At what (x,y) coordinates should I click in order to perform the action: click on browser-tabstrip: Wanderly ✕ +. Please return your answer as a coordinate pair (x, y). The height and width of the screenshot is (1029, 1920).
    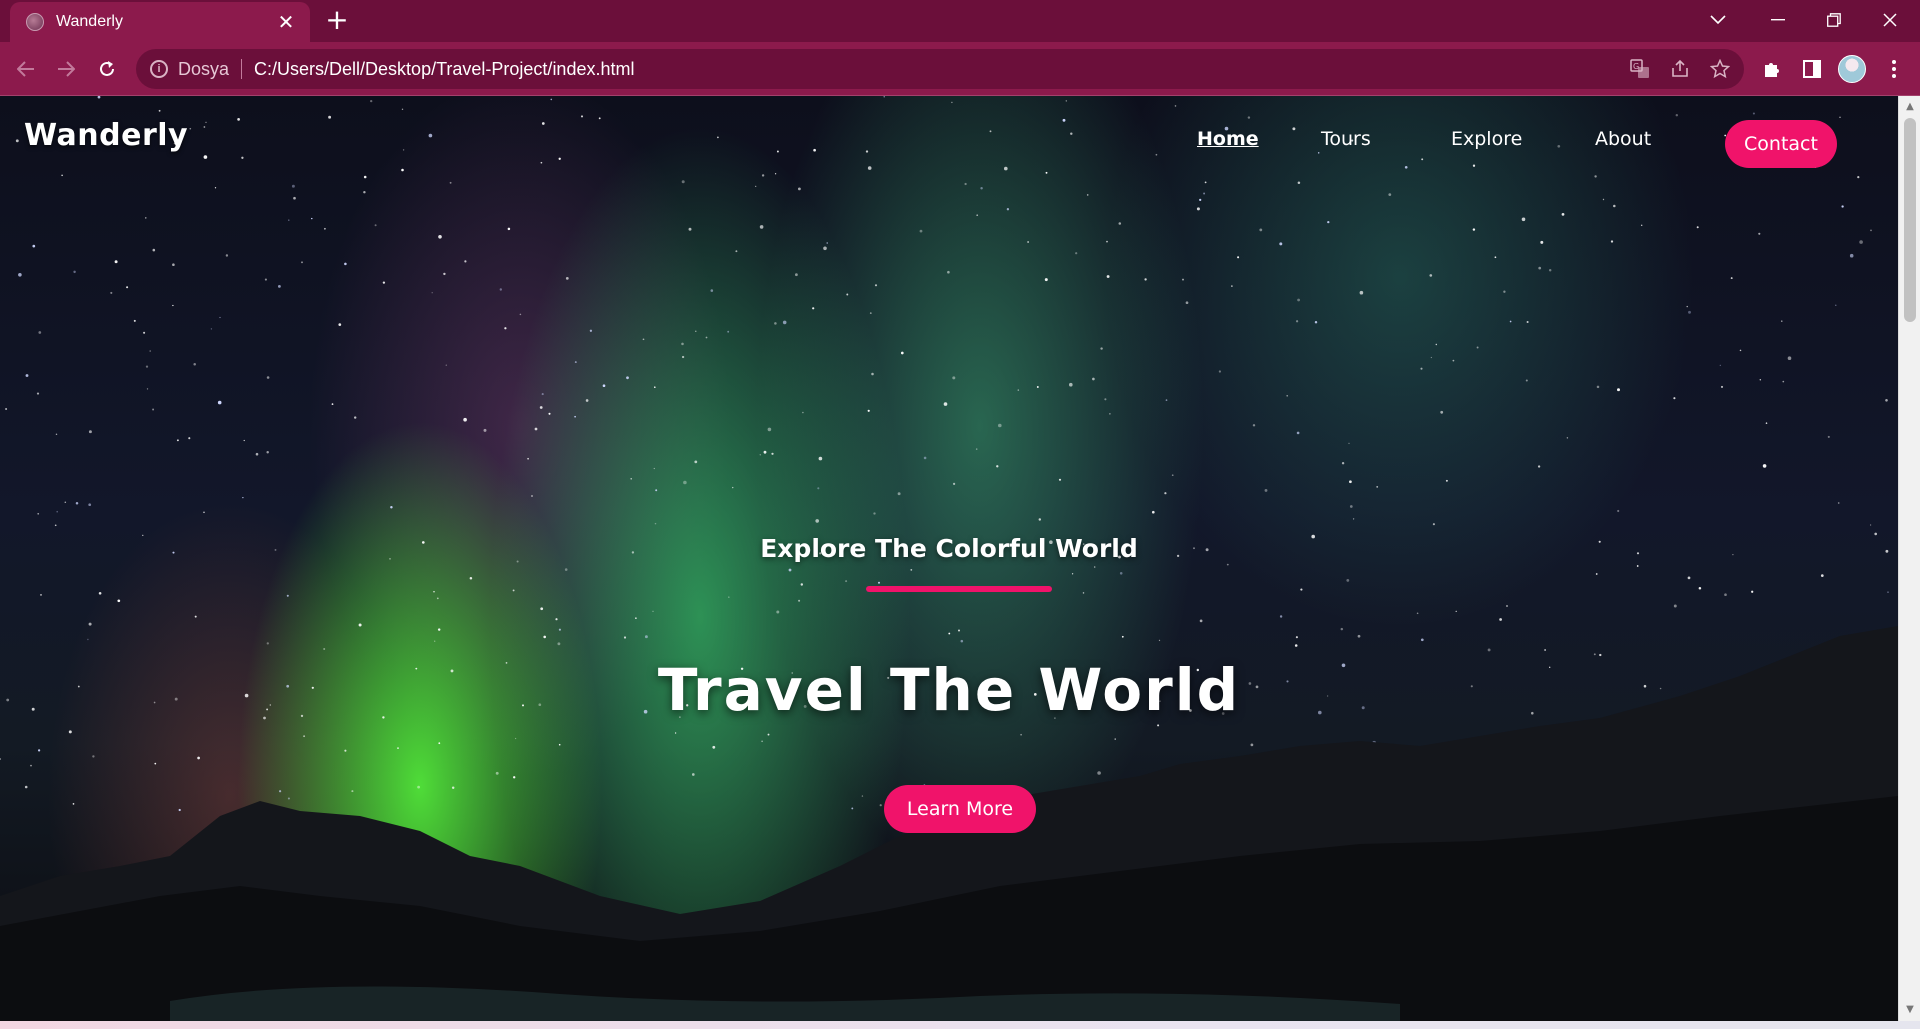
    Looking at the image, I should click on (960, 21).